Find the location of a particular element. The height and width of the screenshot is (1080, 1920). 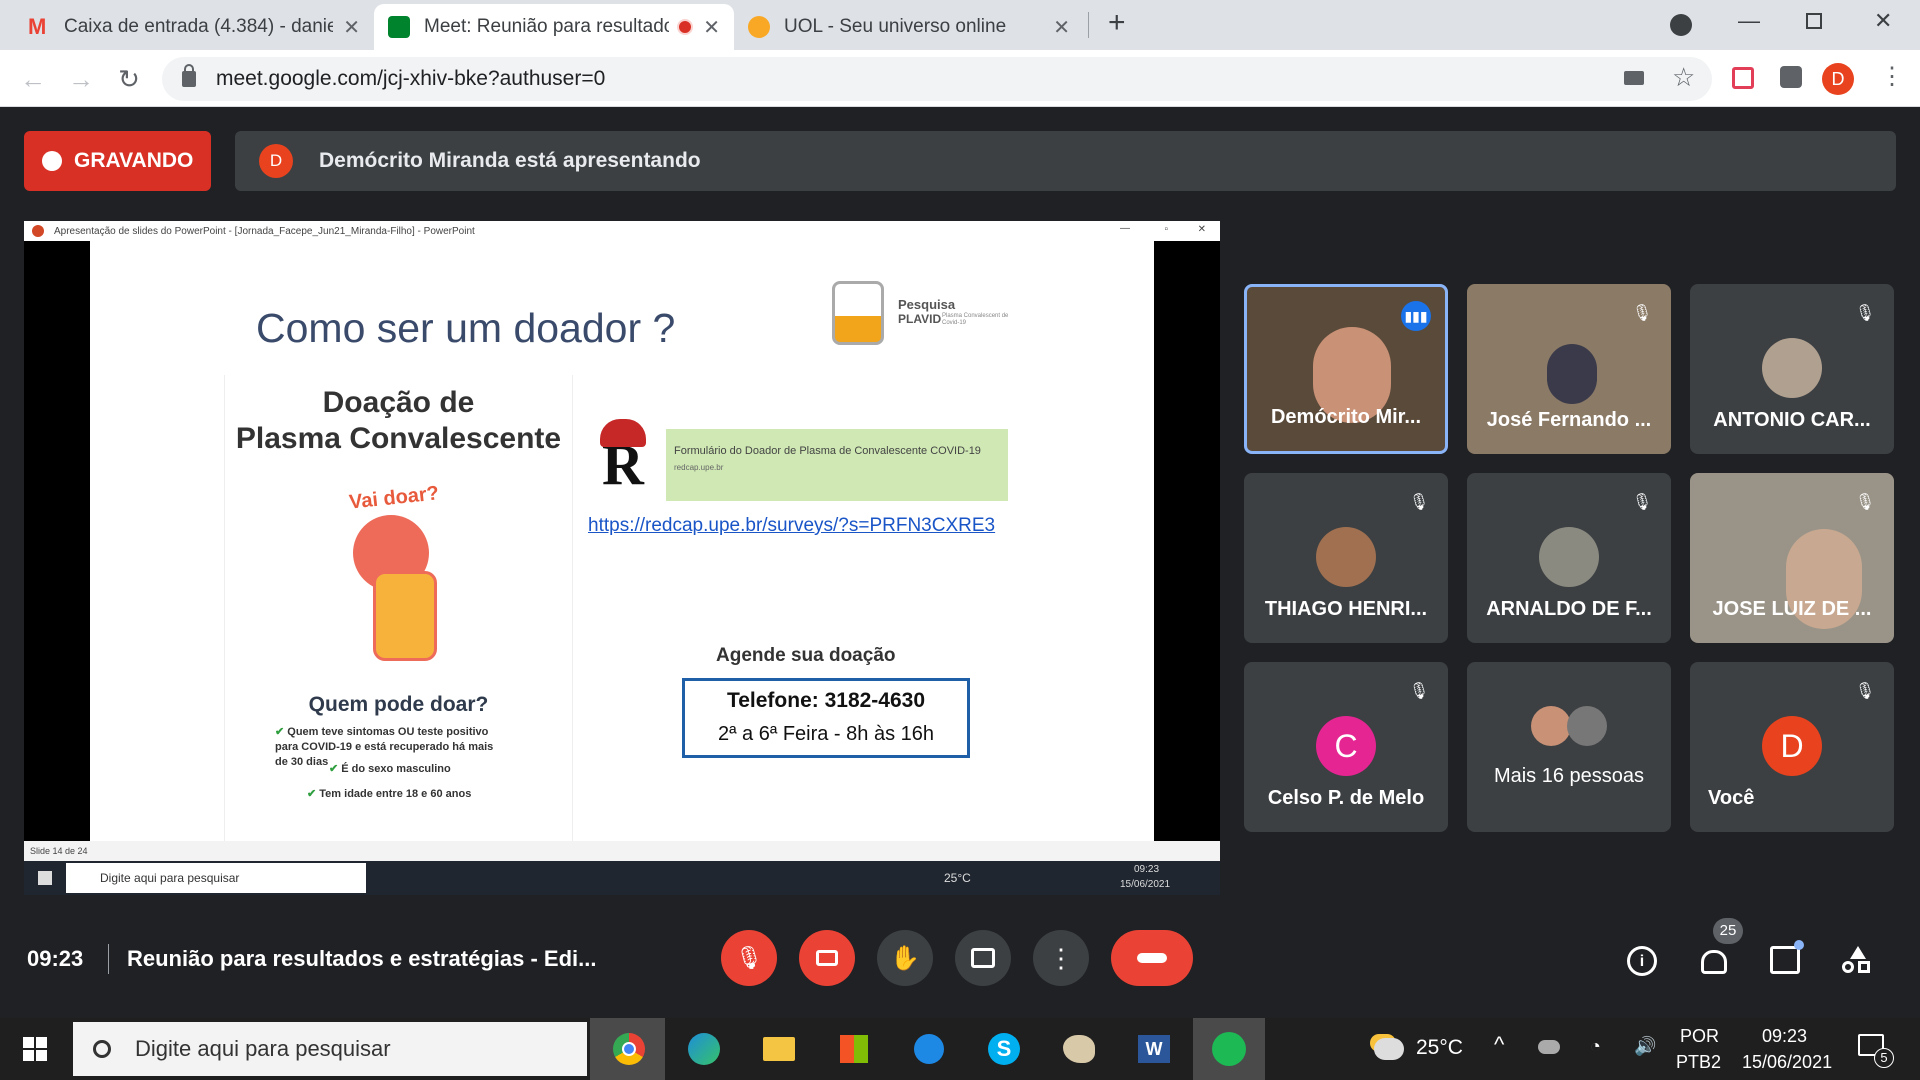

poster-title-1: Doação de is located at coordinates (398, 402).